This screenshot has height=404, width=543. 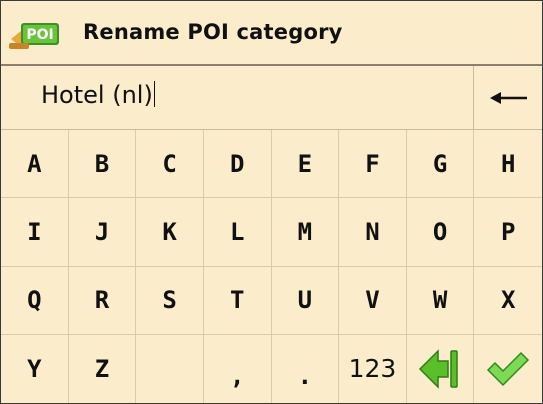 What do you see at coordinates (238, 368) in the screenshot?
I see `key-comma: ,` at bounding box center [238, 368].